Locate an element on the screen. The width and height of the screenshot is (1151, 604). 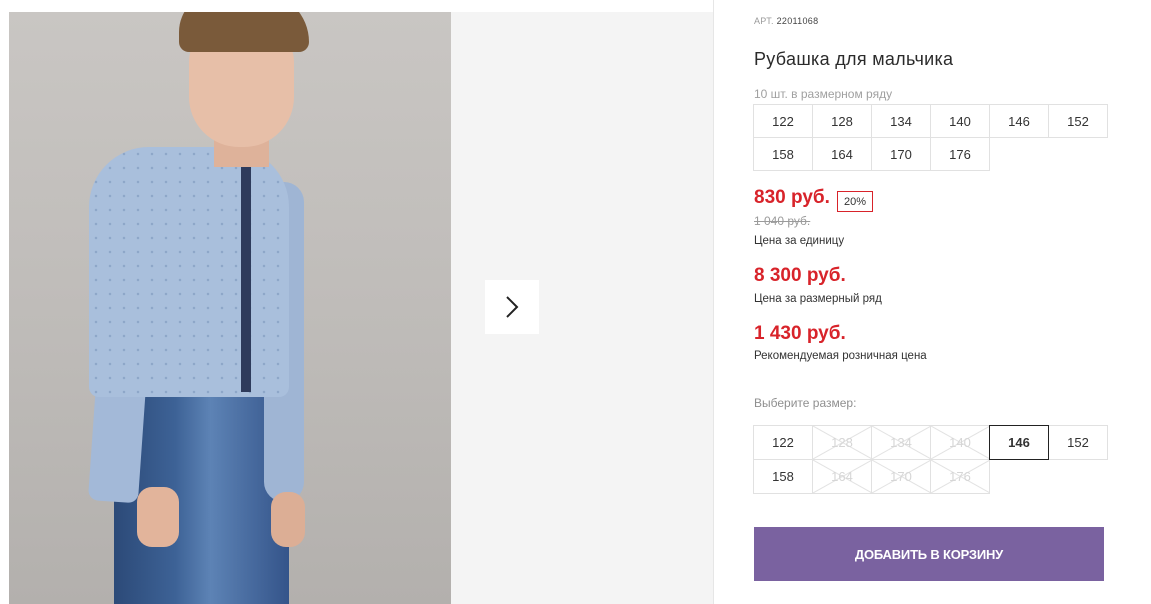
pack-size-cell: 158 is located at coordinates (783, 154).